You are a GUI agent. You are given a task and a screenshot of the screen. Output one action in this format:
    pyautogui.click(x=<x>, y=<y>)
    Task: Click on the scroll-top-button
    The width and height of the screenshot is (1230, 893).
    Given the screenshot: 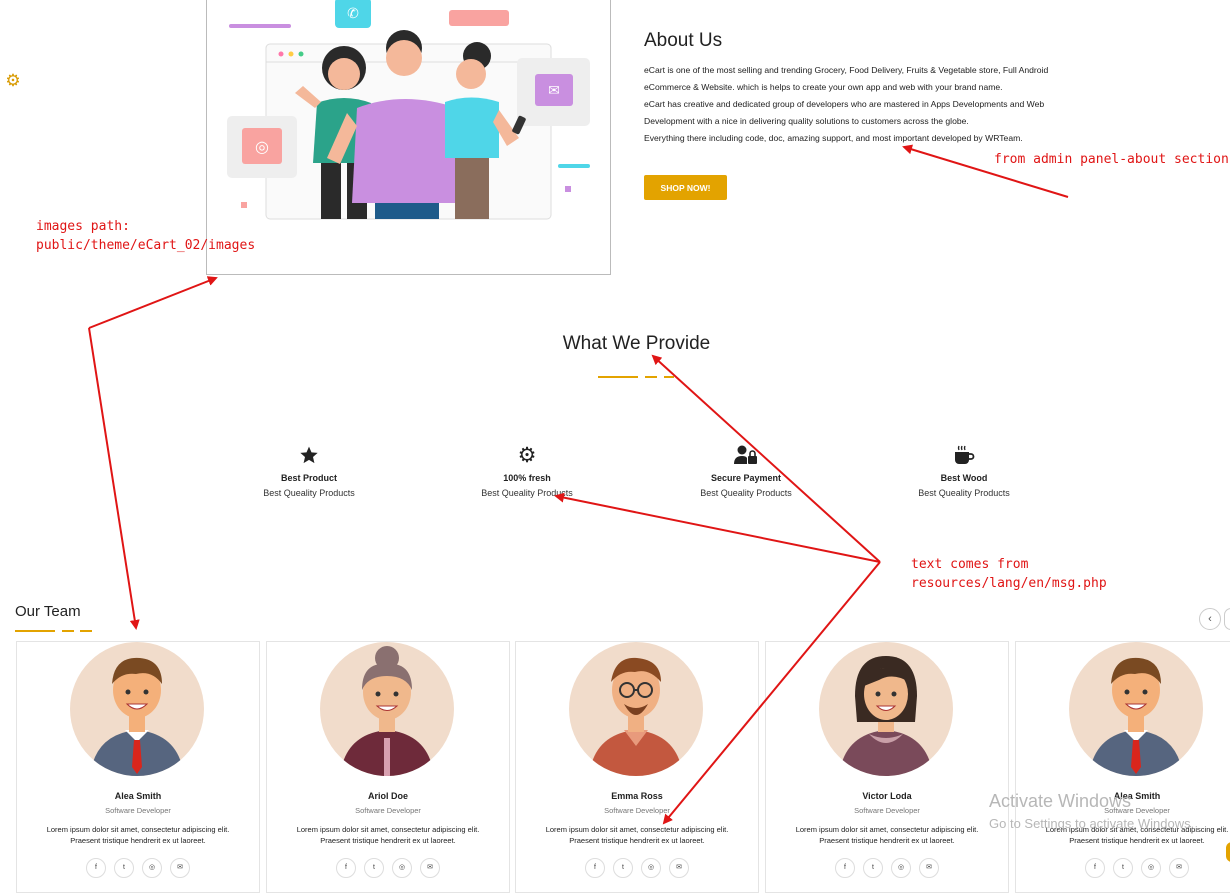 What is the action you would take?
    pyautogui.click(x=1228, y=852)
    